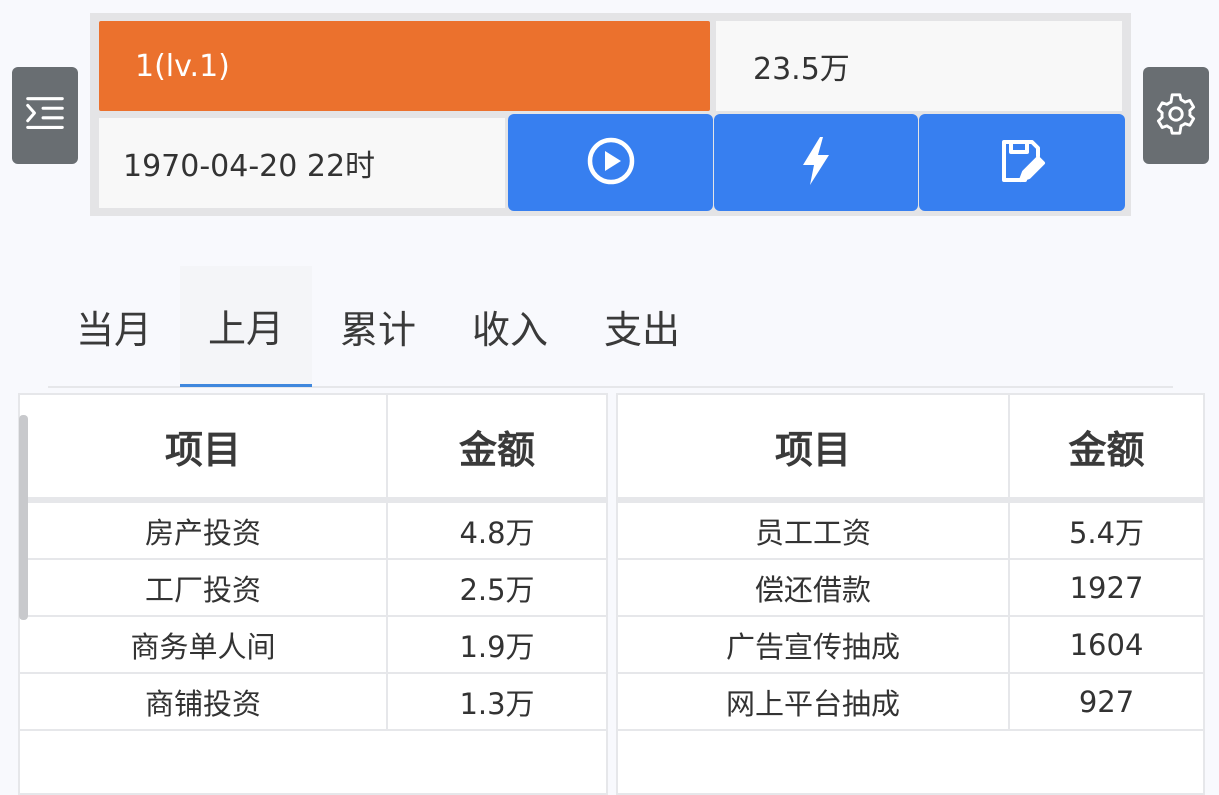 The width and height of the screenshot is (1219, 795). I want to click on save-edit-button, so click(1022, 162).